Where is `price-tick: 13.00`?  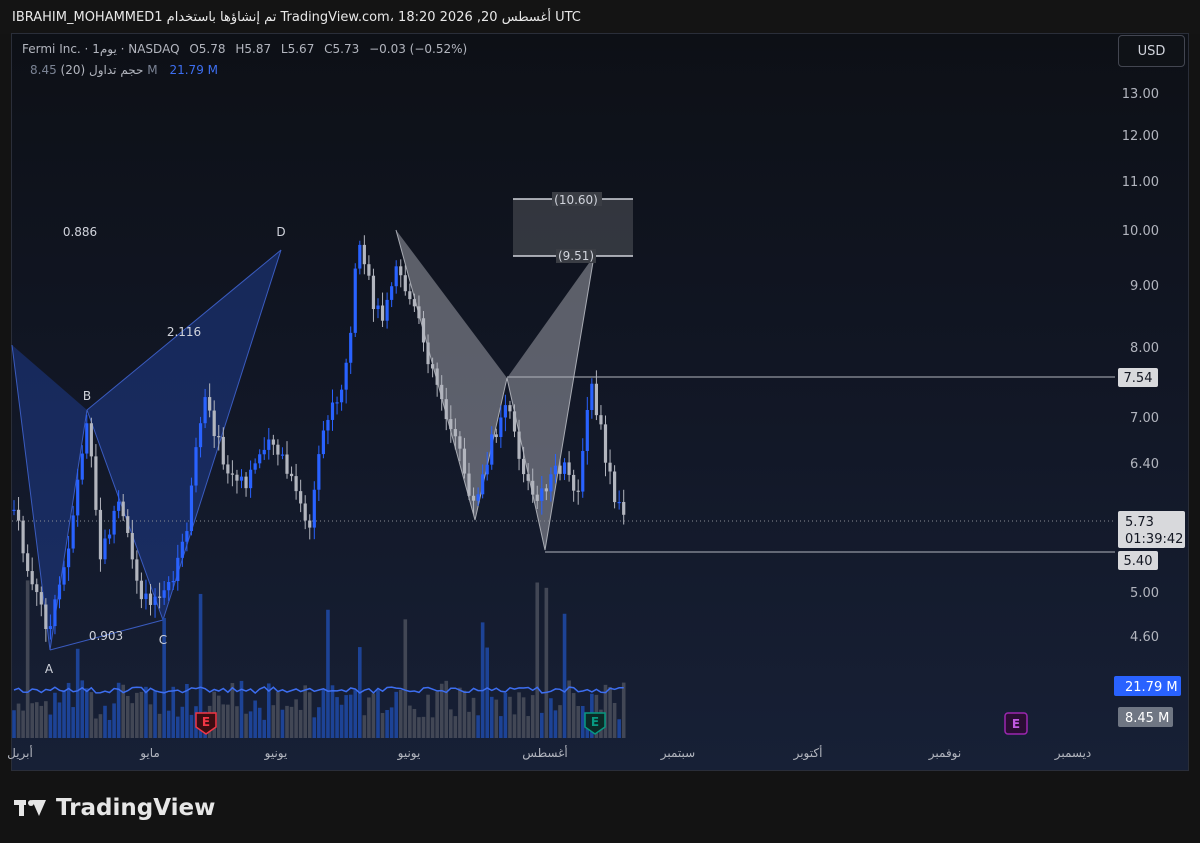 price-tick: 13.00 is located at coordinates (1140, 94).